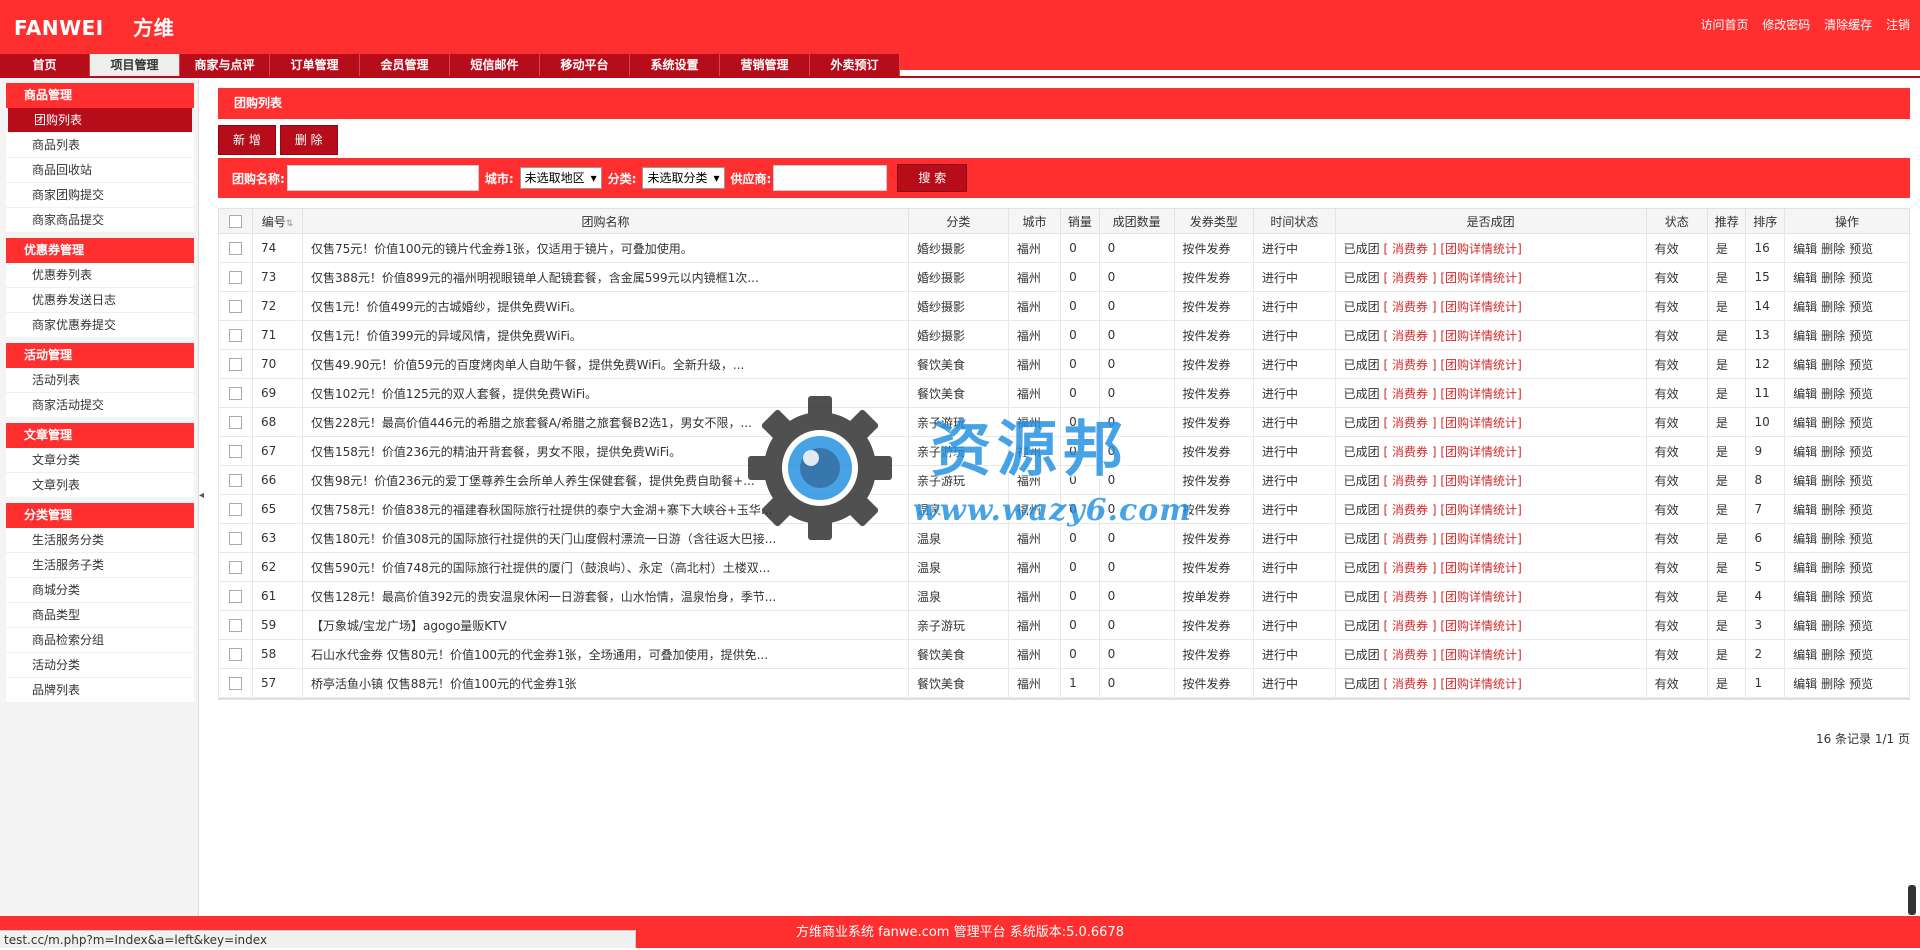 This screenshot has height=950, width=1920. I want to click on header-recommend: 推荐, so click(1726, 221).